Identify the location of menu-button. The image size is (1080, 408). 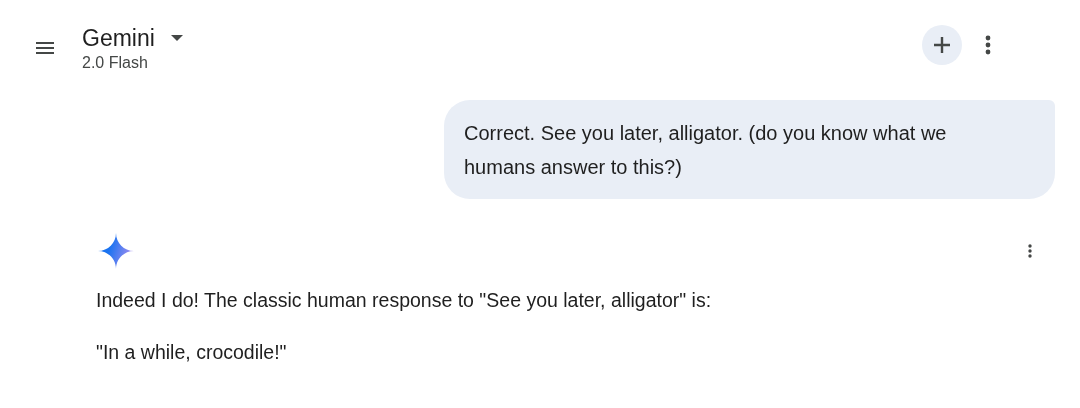
(45, 48).